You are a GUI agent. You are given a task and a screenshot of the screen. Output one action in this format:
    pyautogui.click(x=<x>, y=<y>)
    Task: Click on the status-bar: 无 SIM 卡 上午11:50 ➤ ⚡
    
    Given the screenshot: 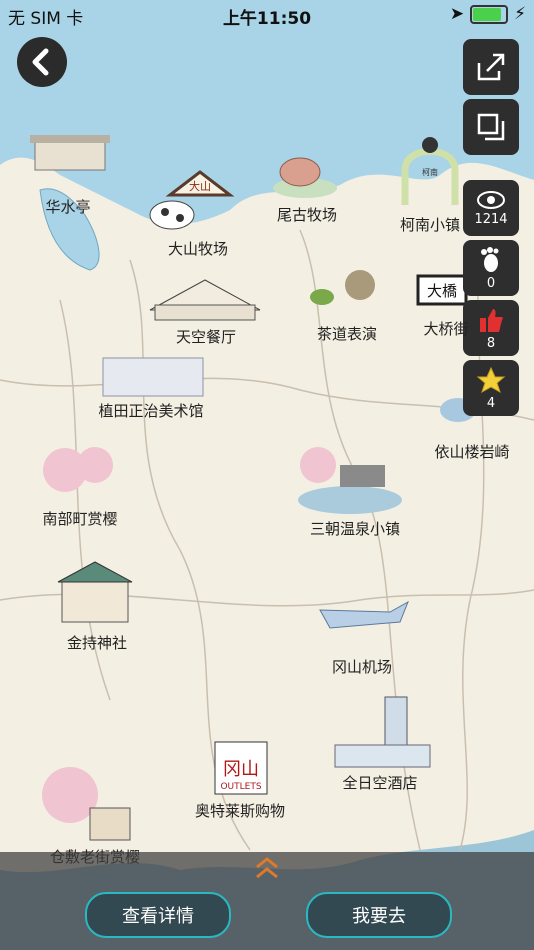 What is the action you would take?
    pyautogui.click(x=267, y=14)
    